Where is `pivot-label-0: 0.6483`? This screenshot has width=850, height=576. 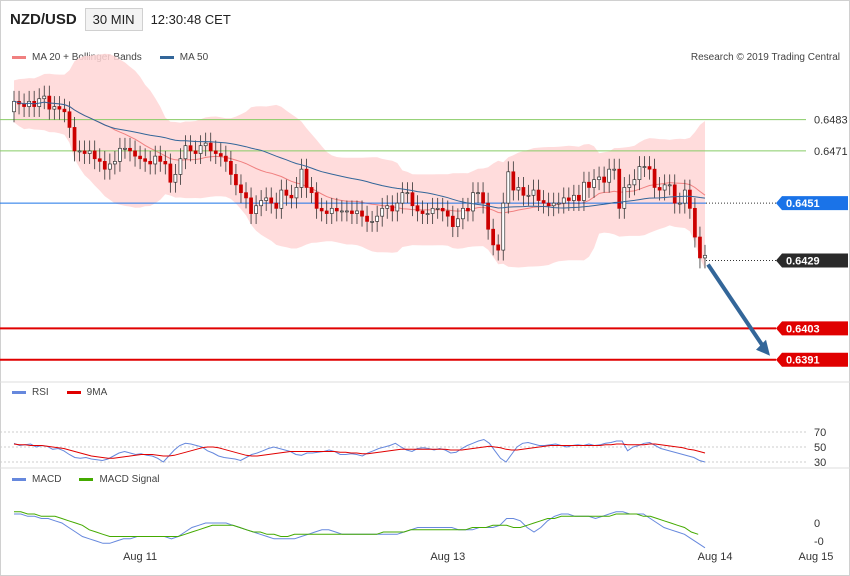 pivot-label-0: 0.6483 is located at coordinates (831, 121).